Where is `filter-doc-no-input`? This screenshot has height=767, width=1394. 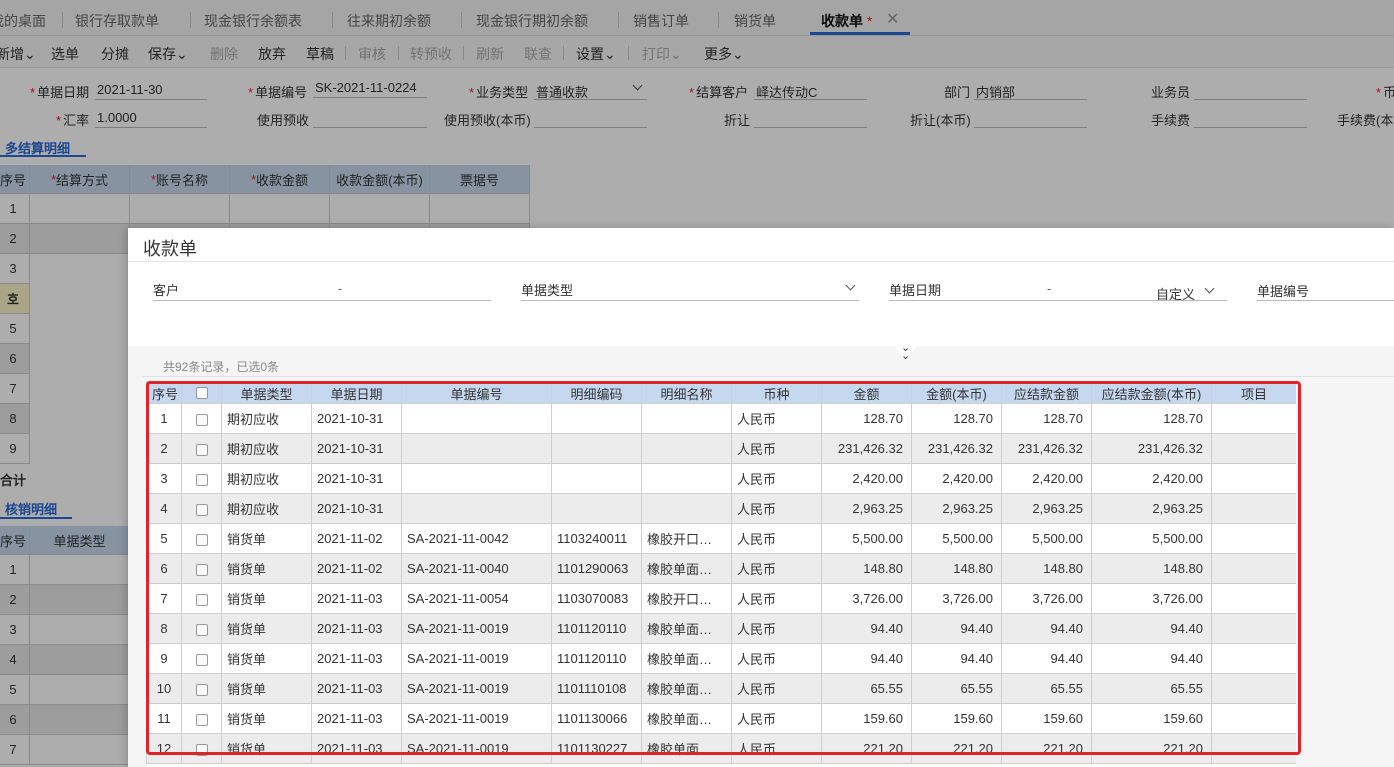 filter-doc-no-input is located at coordinates (1325, 300).